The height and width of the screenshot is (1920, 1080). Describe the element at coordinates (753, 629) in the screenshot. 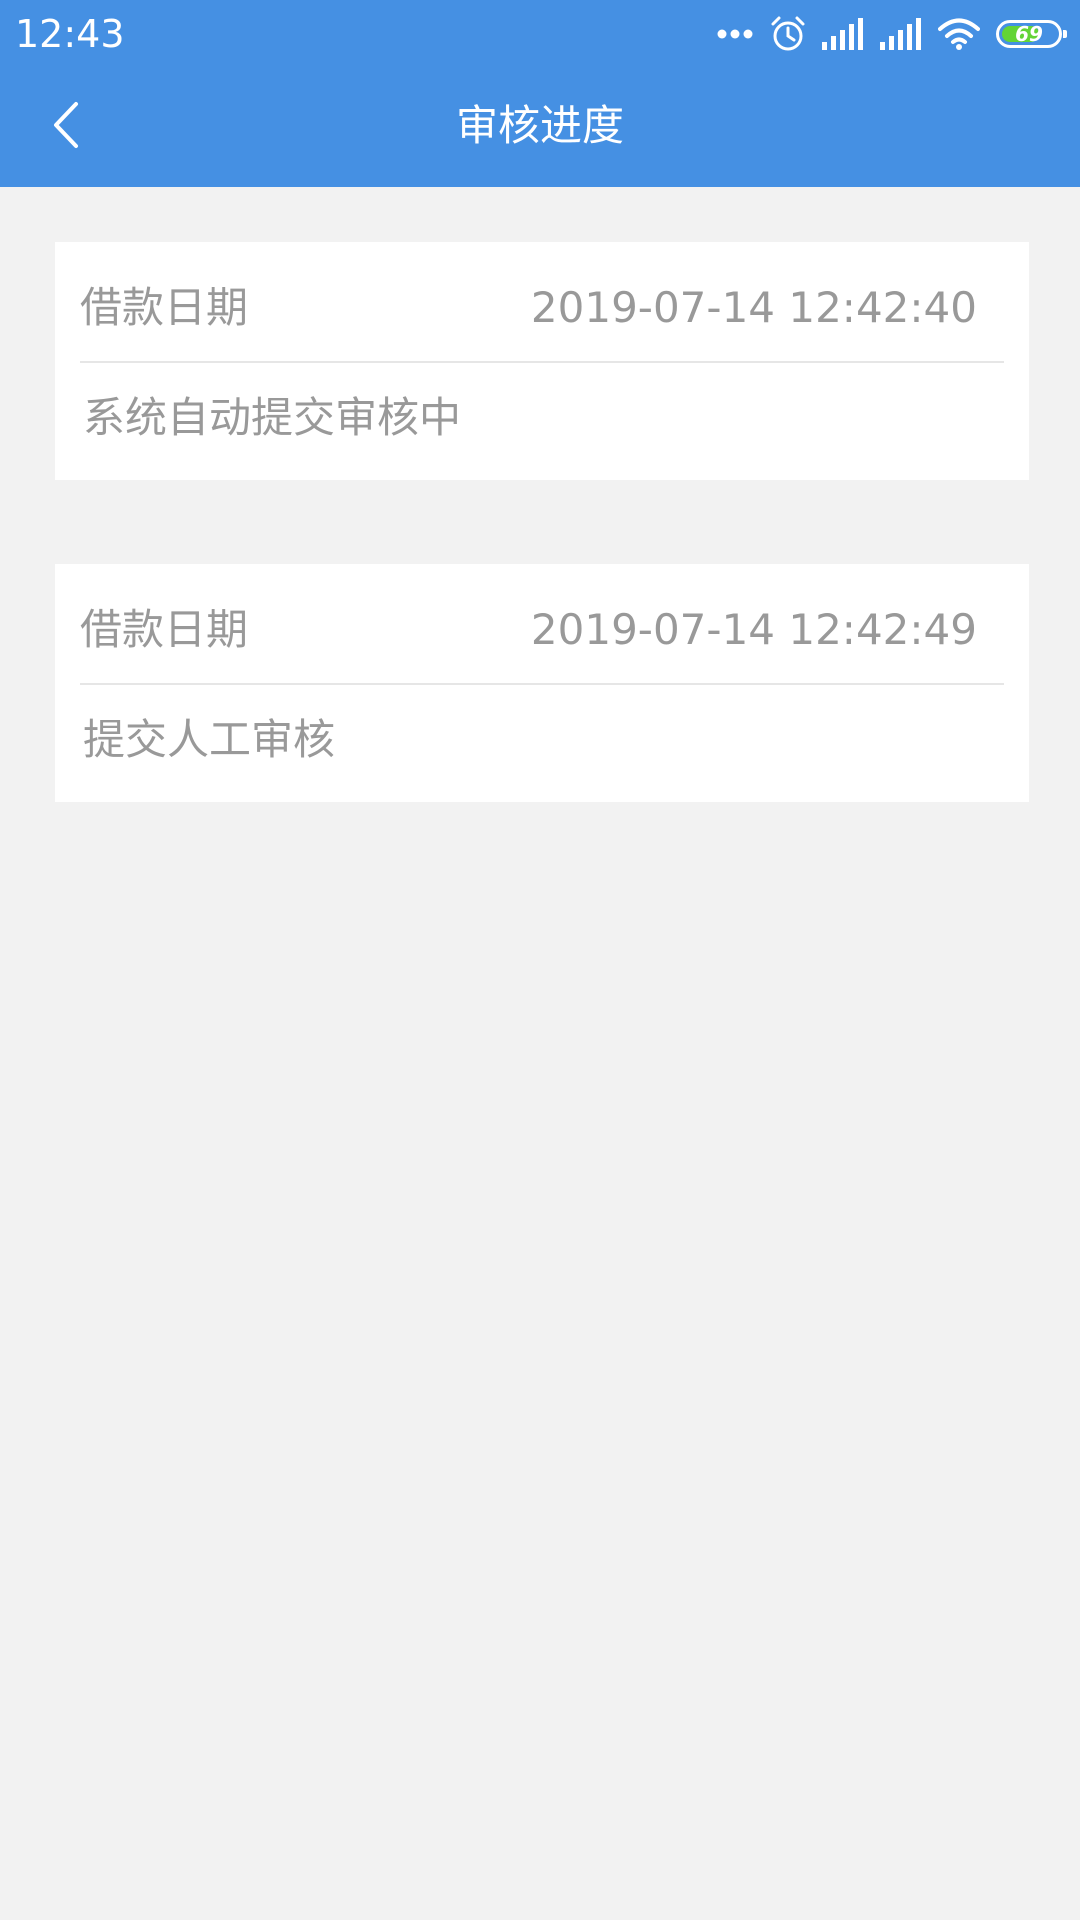

I see `loan-date-value: 2019-07-14 12:42:49` at that location.